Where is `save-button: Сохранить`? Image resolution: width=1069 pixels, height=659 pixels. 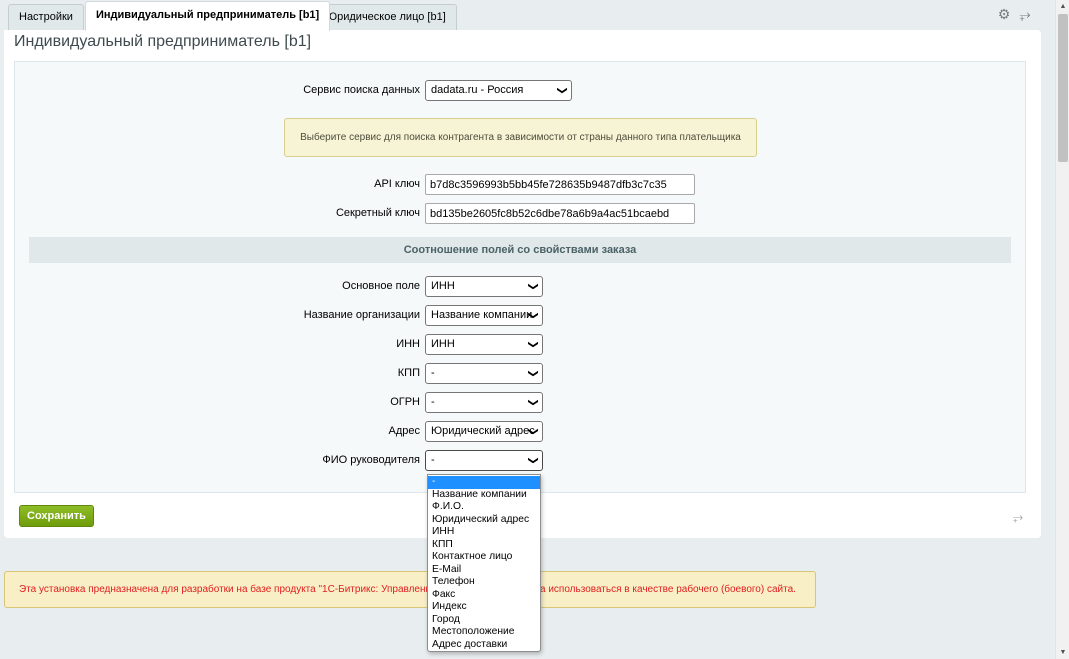 save-button: Сохранить is located at coordinates (56, 516).